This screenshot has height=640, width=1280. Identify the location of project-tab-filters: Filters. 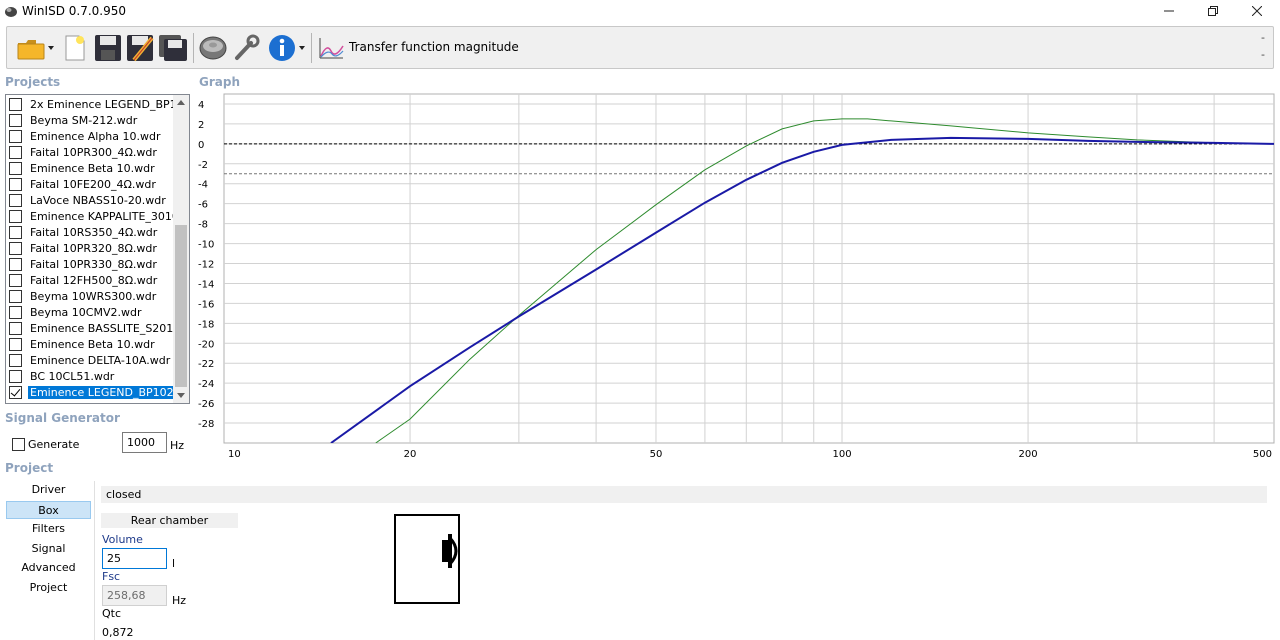
(48, 529).